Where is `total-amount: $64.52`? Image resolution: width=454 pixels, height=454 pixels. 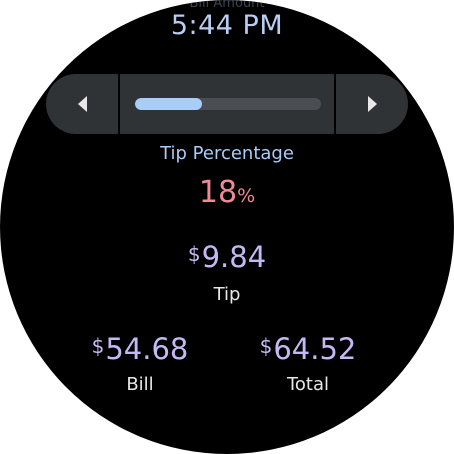 total-amount: $64.52 is located at coordinates (308, 349).